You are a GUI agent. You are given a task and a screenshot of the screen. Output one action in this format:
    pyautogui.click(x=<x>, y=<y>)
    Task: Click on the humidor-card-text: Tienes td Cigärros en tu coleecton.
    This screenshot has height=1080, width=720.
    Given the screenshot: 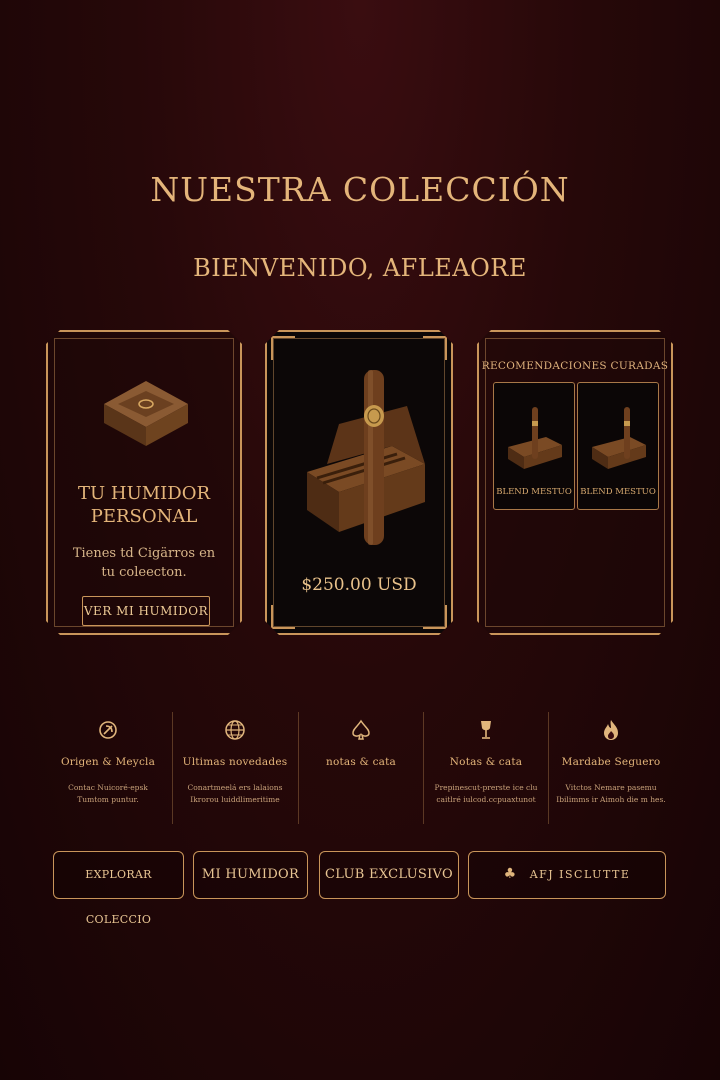 What is the action you would take?
    pyautogui.click(x=144, y=563)
    